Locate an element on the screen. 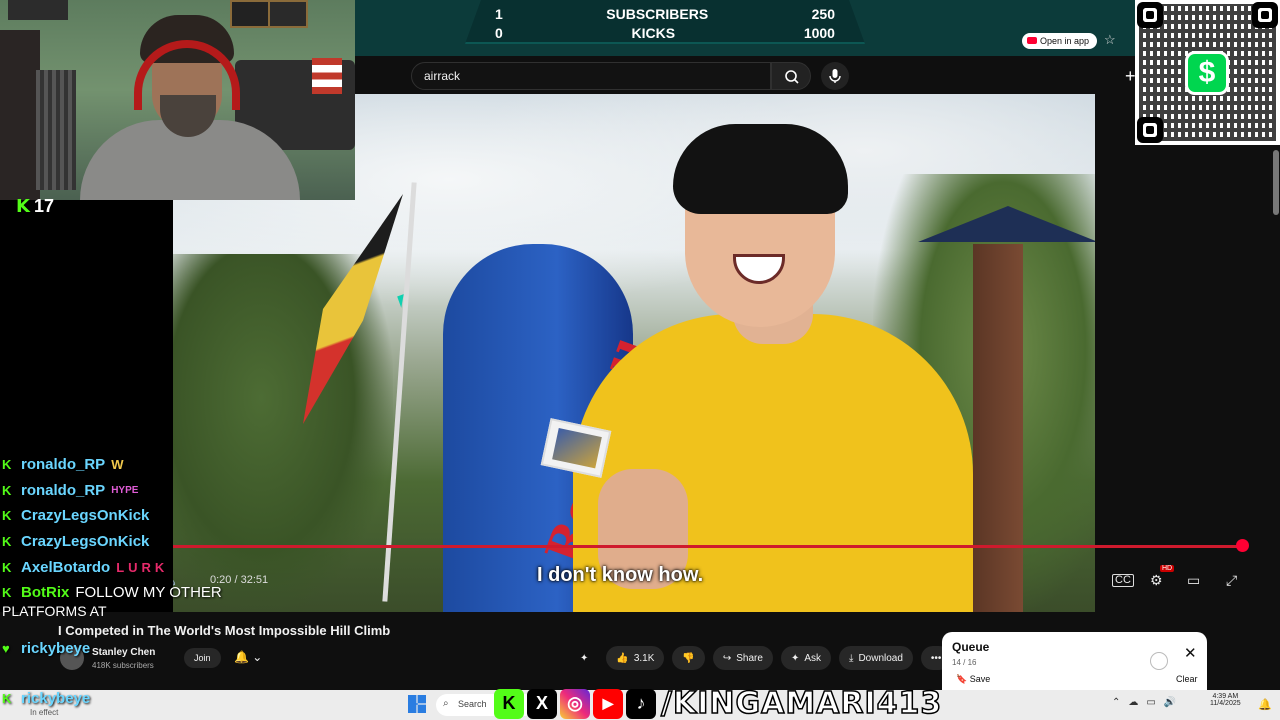 The image size is (1280, 720). webcam-frame-right is located at coordinates (288, 14).